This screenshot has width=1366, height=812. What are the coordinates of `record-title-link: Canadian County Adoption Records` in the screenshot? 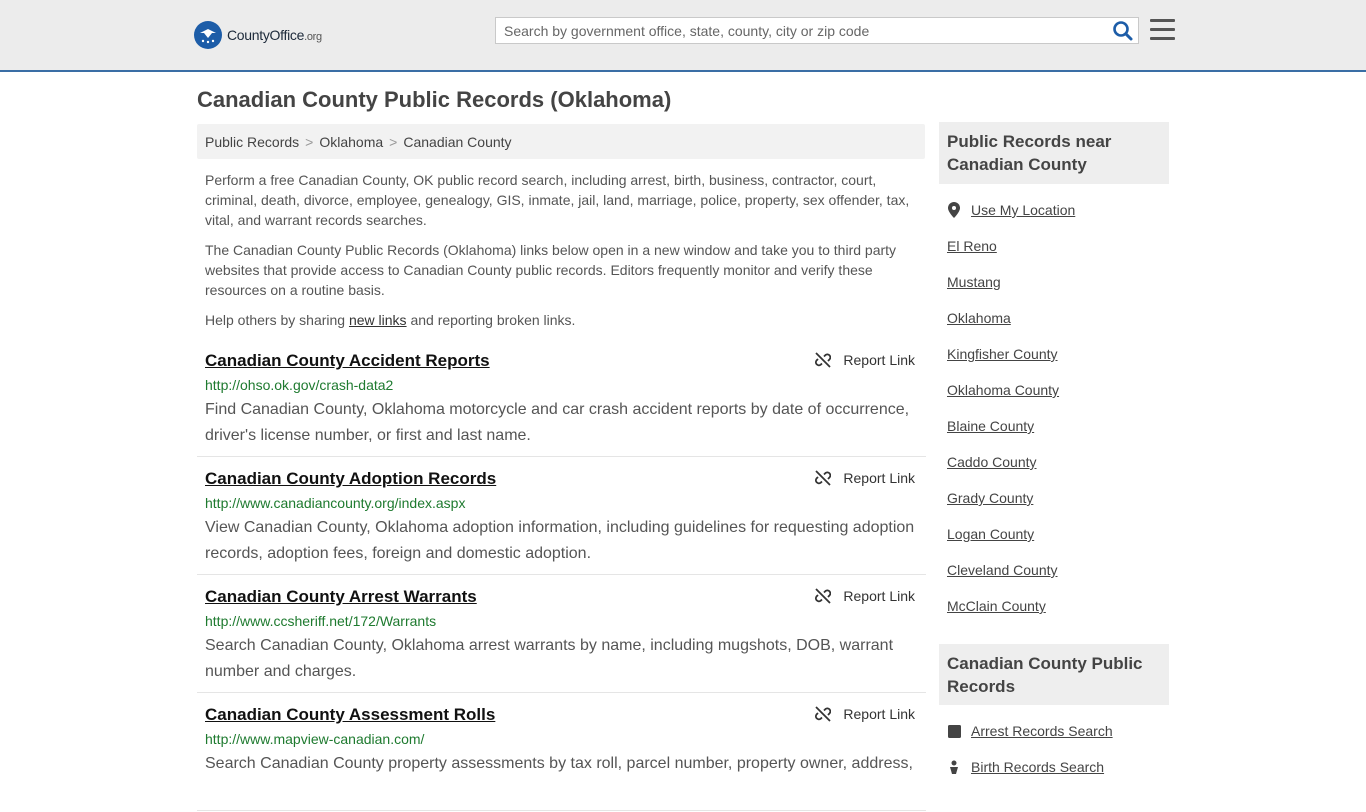 It's located at (350, 479).